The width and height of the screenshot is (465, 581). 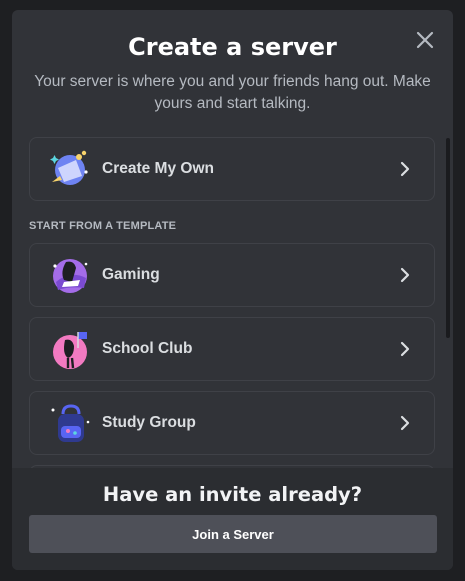 What do you see at coordinates (70, 423) in the screenshot?
I see `backpack-icon` at bounding box center [70, 423].